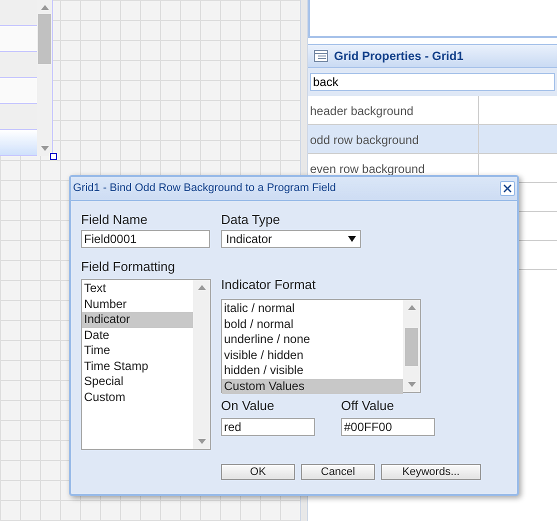 The height and width of the screenshot is (521, 557). I want to click on field-label: Indicator Format, so click(269, 285).